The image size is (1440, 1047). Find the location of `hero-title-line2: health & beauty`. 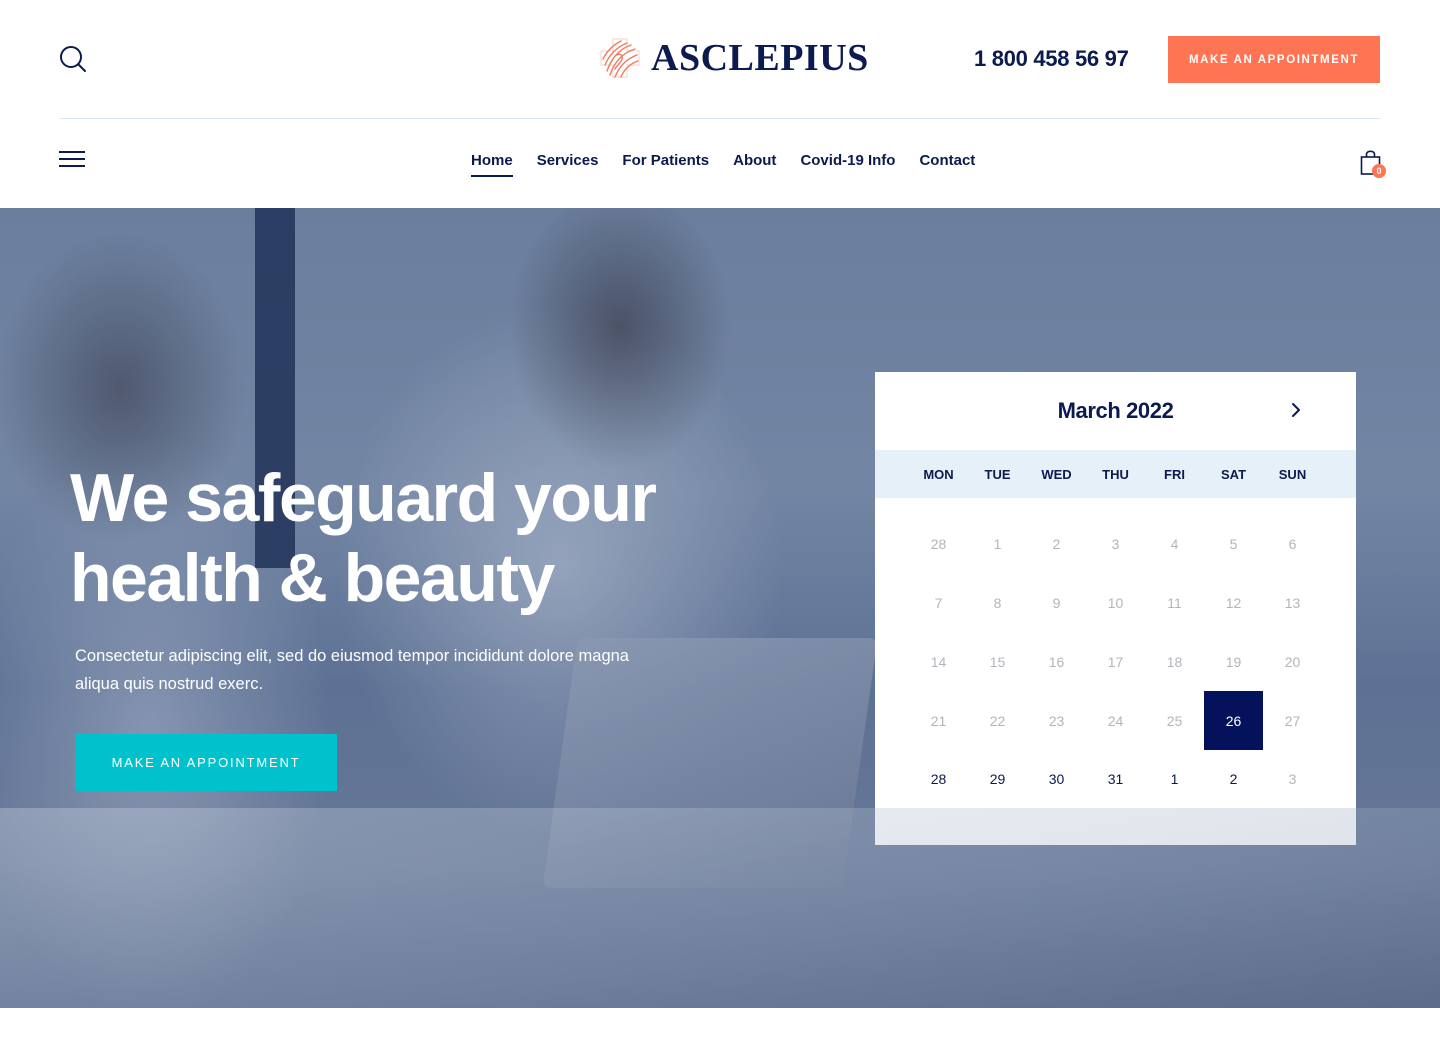

hero-title-line2: health & beauty is located at coordinates (312, 578).